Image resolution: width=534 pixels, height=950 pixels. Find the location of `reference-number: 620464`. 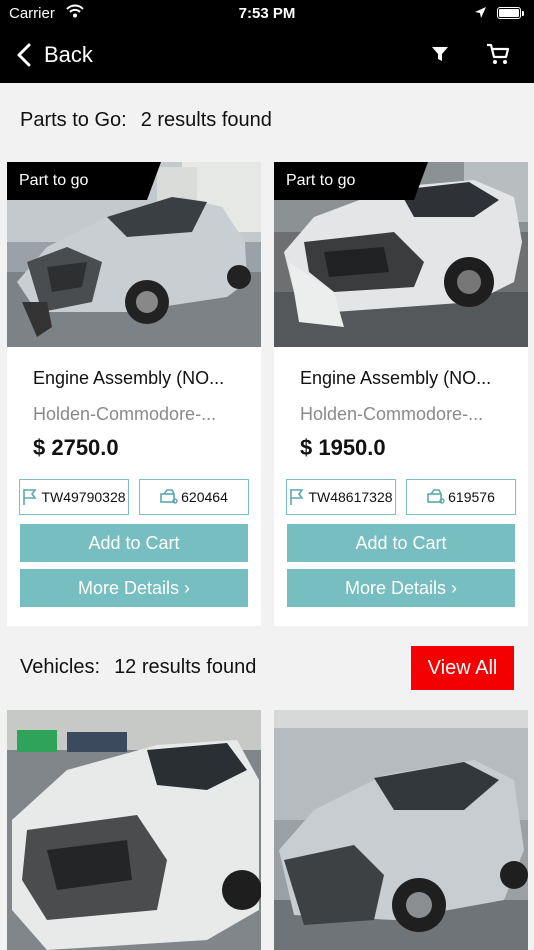

reference-number: 620464 is located at coordinates (204, 497).